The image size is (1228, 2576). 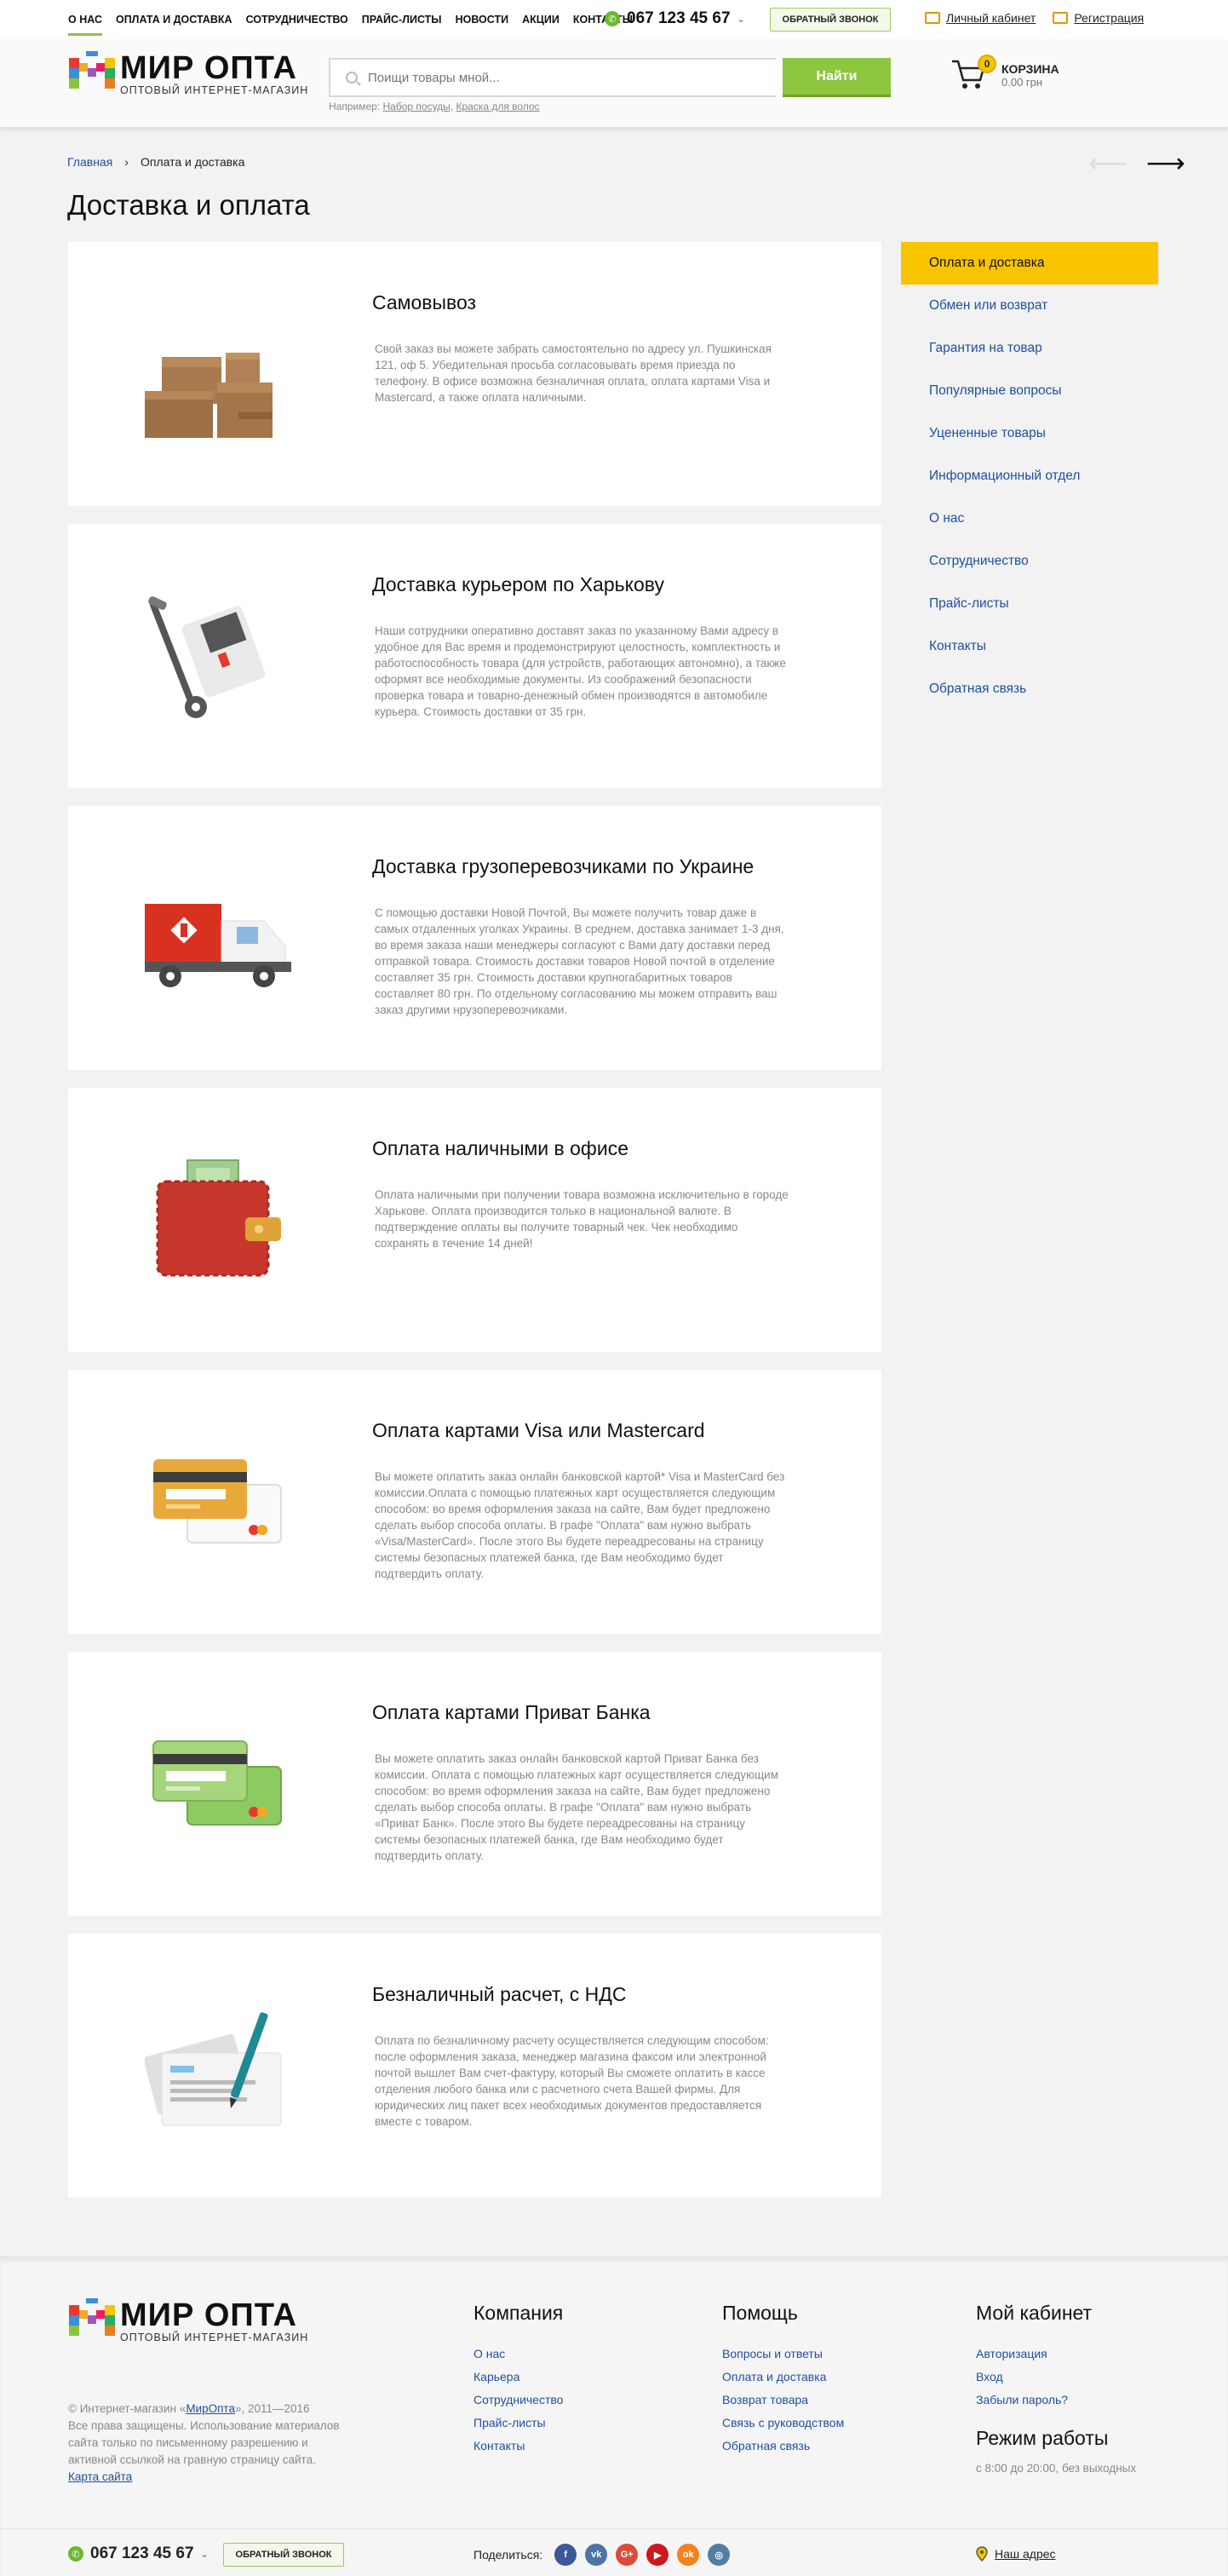 I want to click on sidebar-item-faq: Популярные вопросы, so click(x=1029, y=391).